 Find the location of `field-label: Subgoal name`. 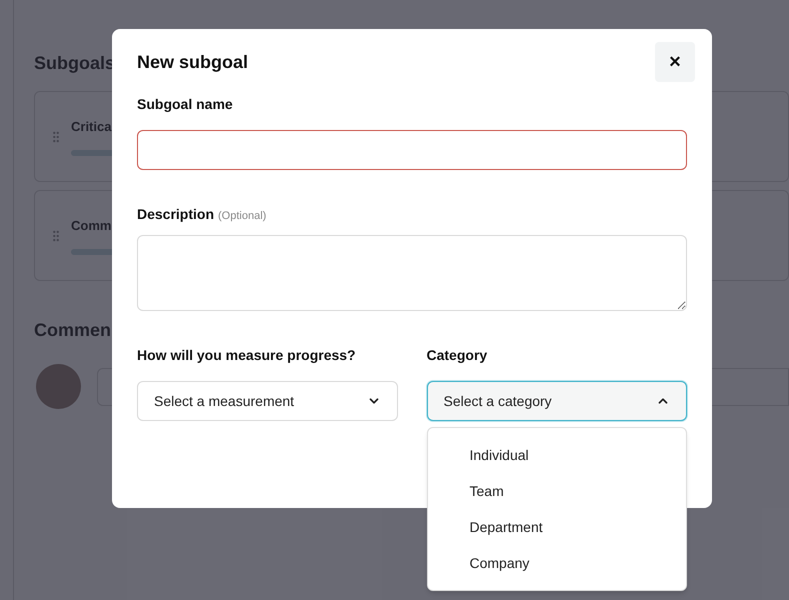

field-label: Subgoal name is located at coordinates (185, 104).